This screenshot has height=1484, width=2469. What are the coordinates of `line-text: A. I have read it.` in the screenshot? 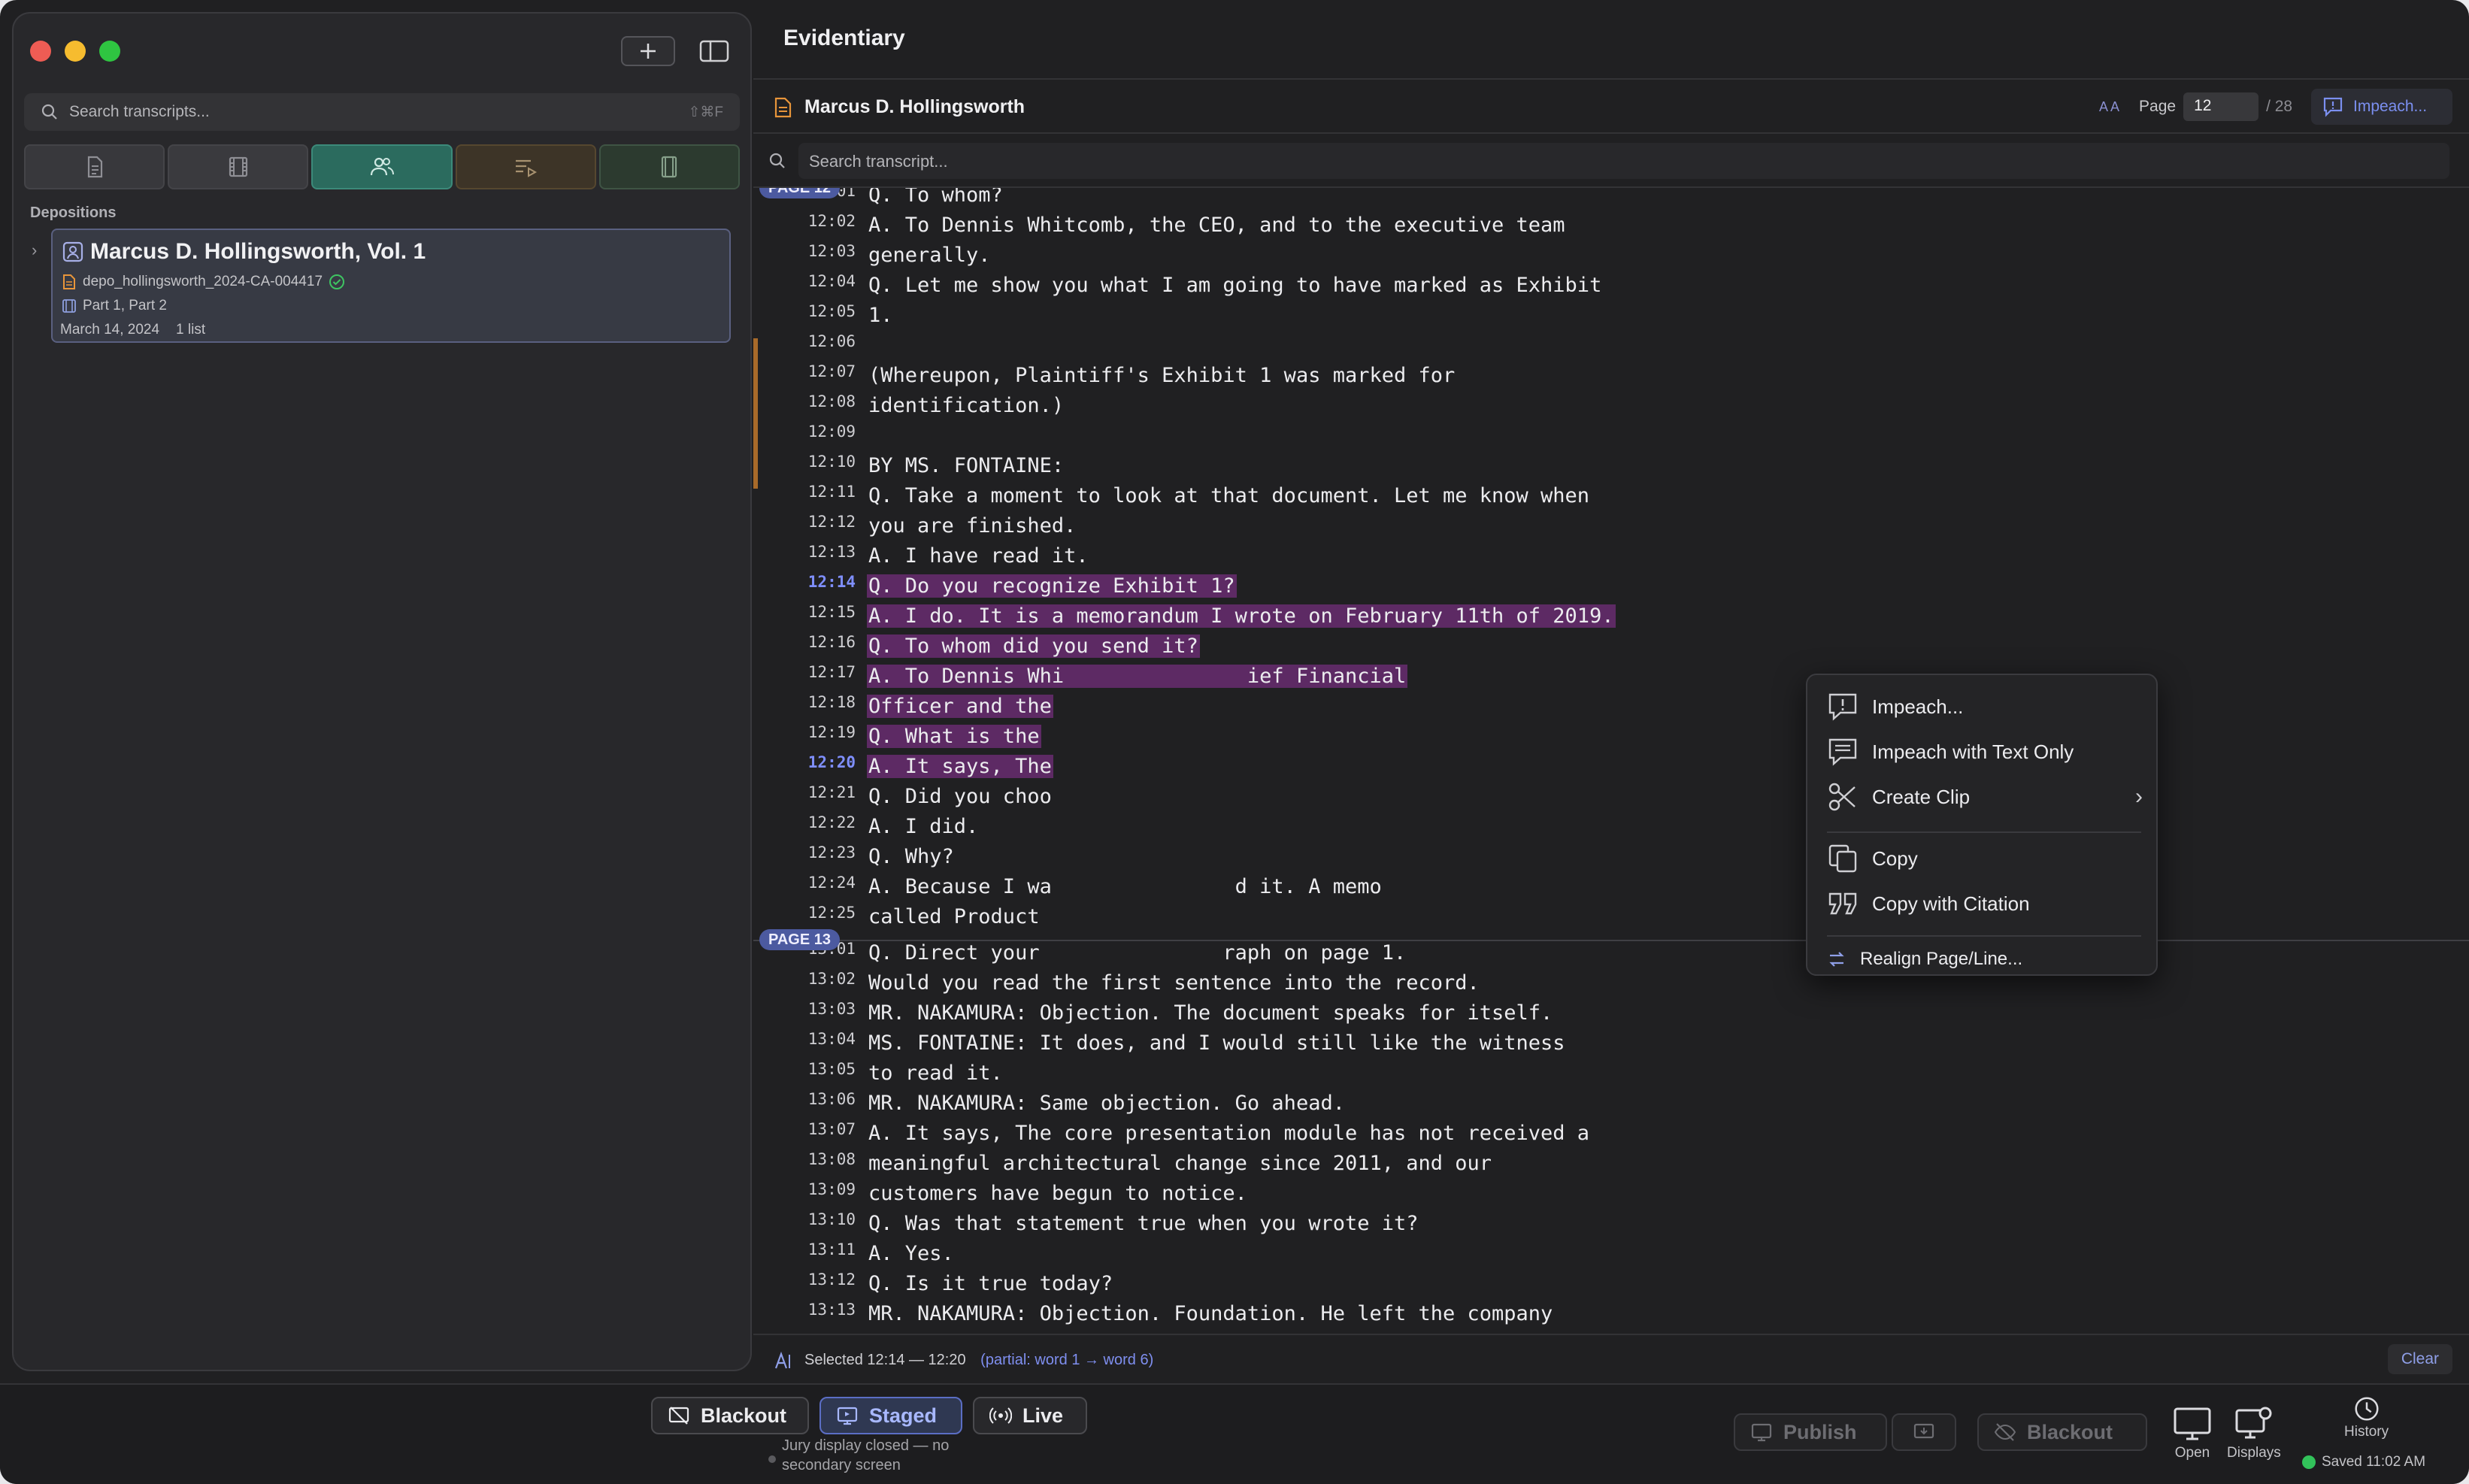 It's located at (979, 556).